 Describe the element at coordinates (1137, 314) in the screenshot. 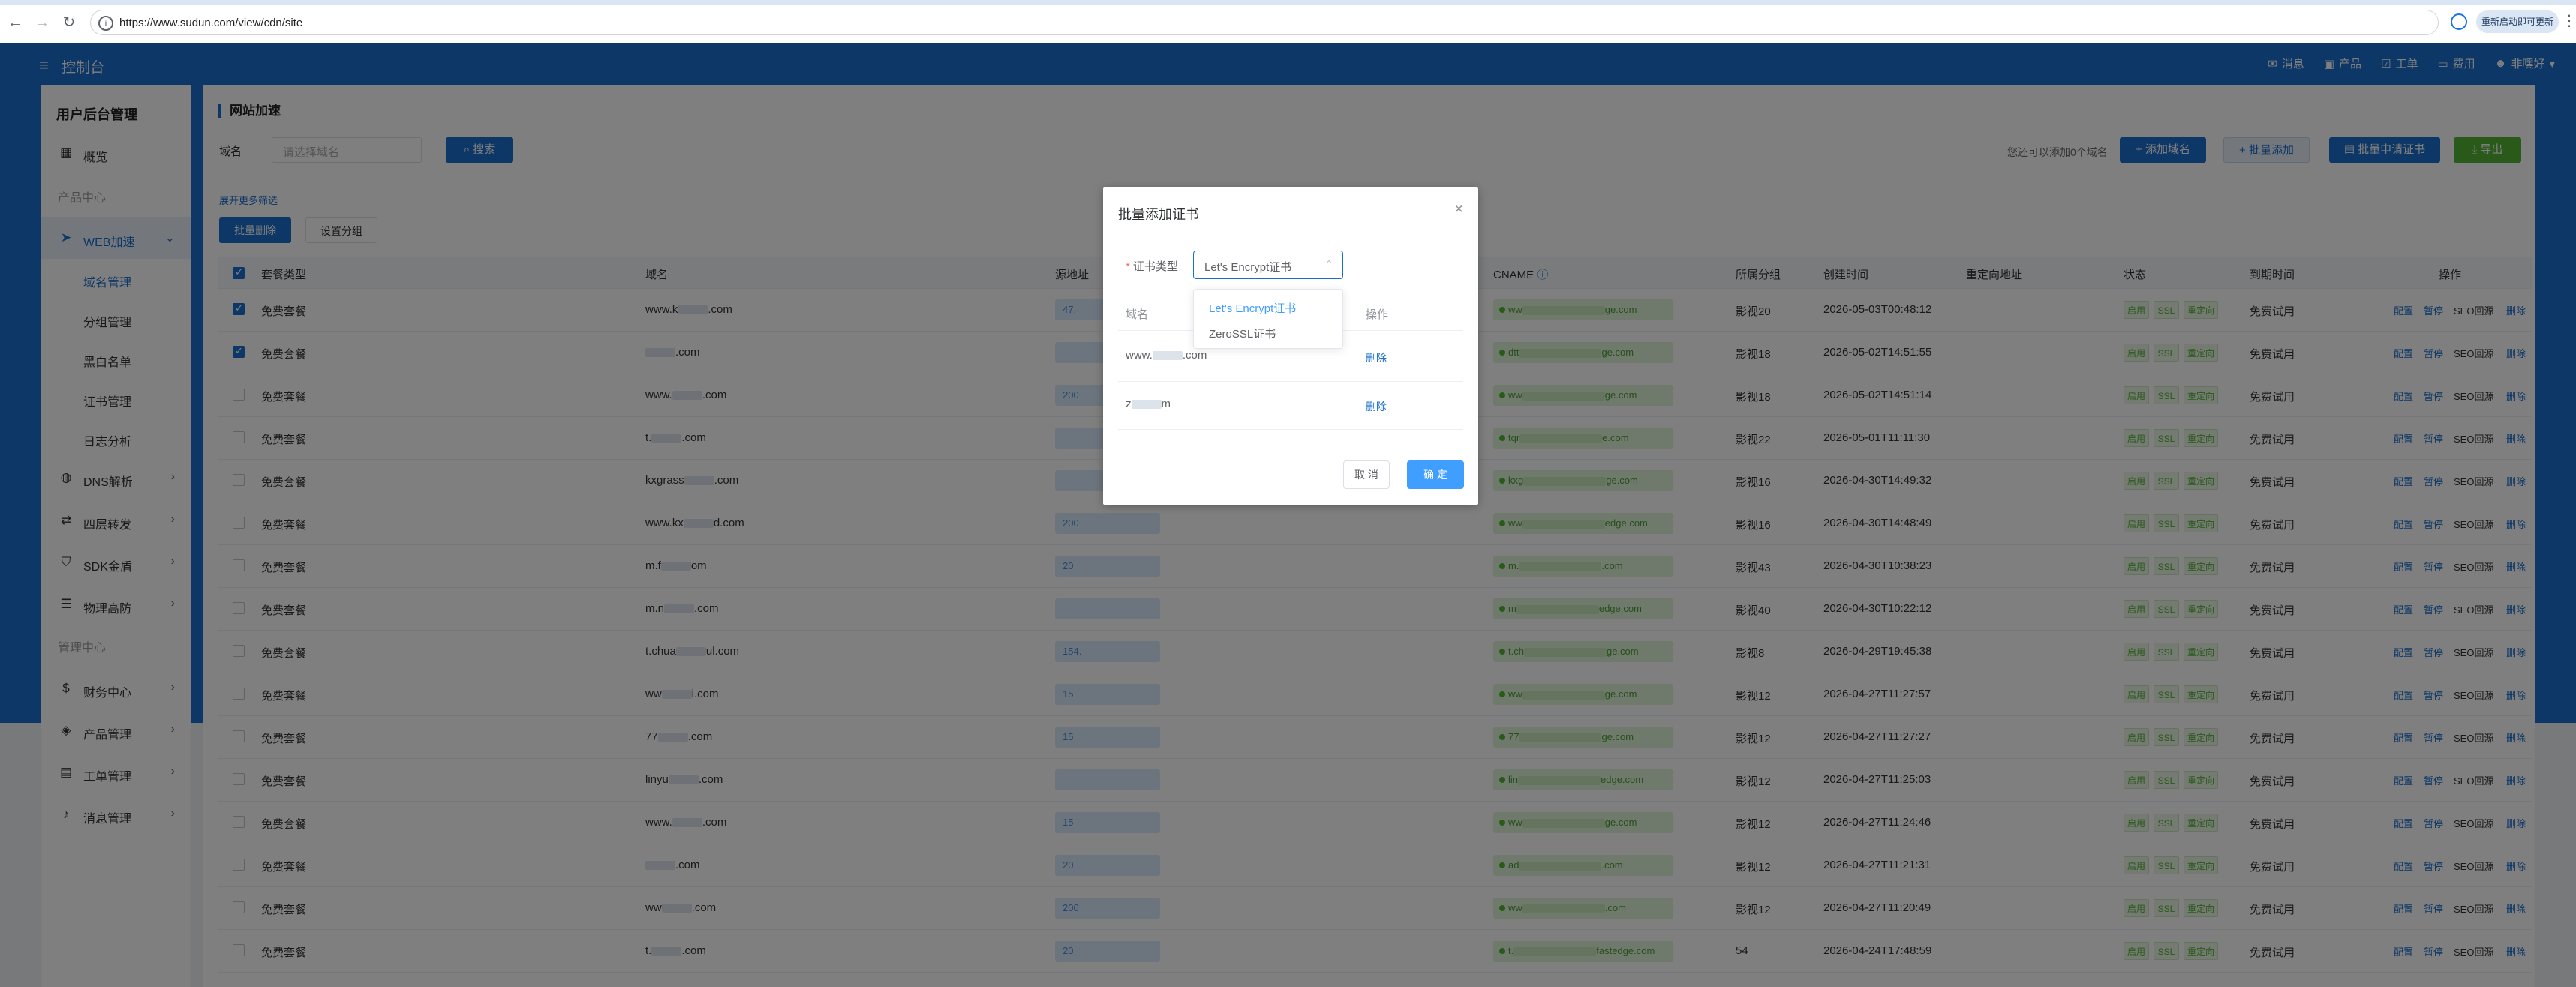

I see `dialog-col-domain: 域名` at that location.